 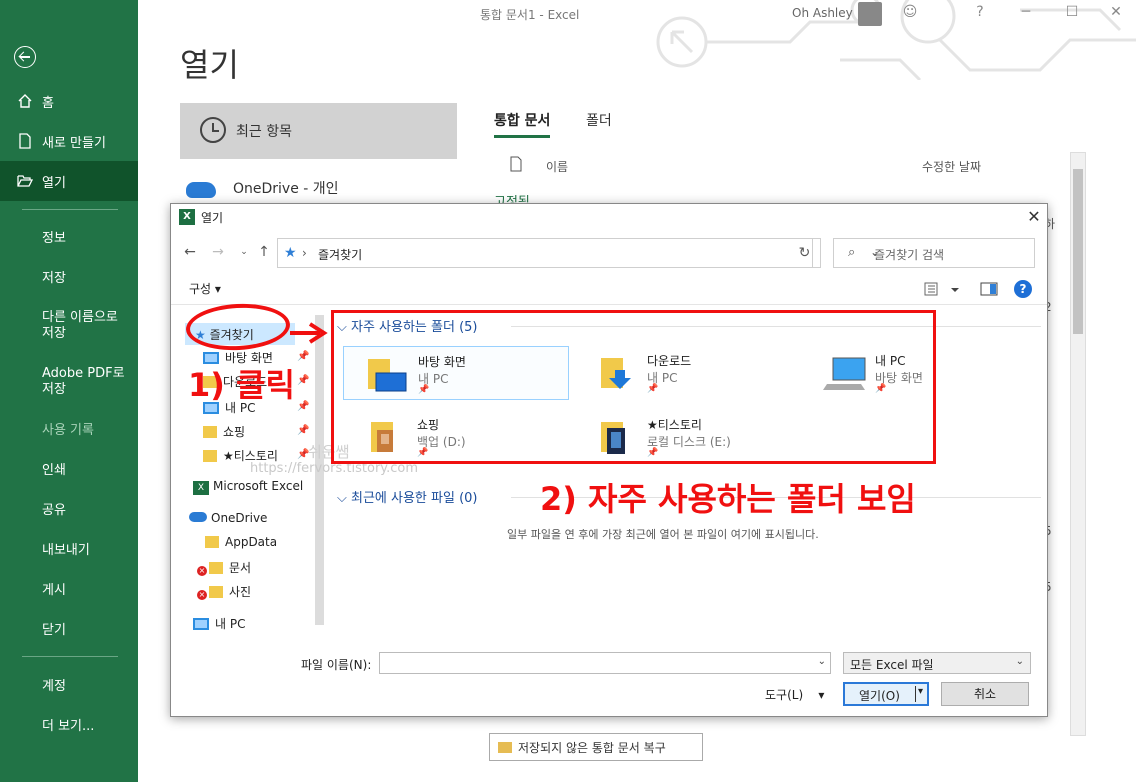 I want to click on nav-close-label: 닫기, so click(x=54, y=630).